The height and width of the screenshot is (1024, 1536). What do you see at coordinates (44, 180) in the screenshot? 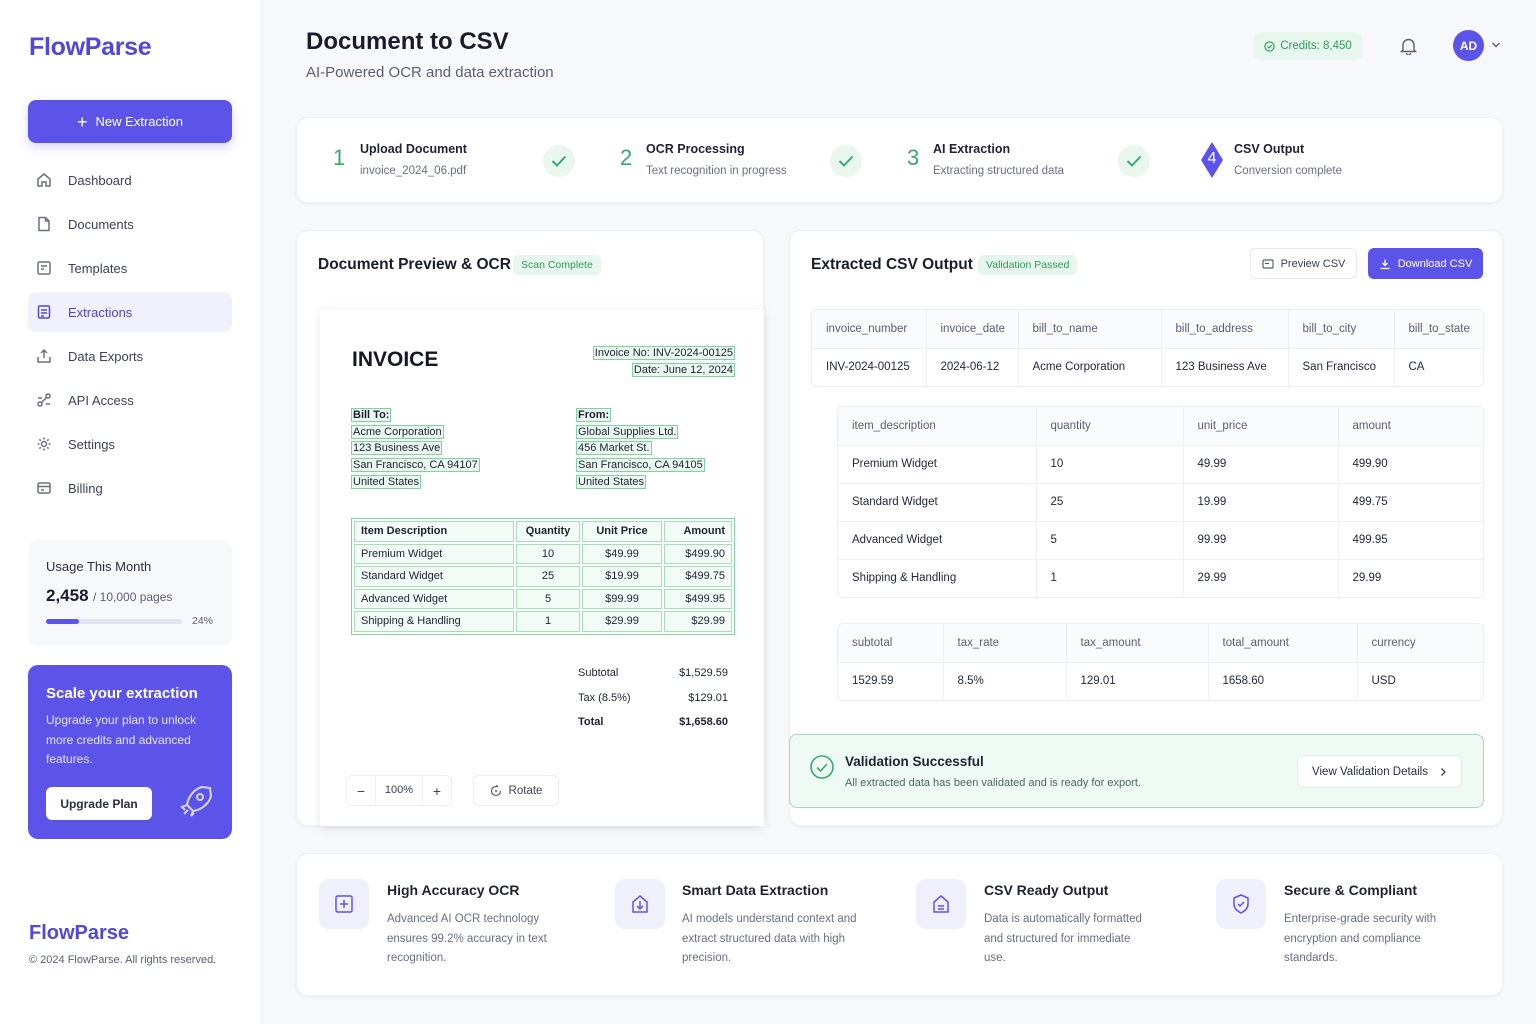
I see `home-icon` at bounding box center [44, 180].